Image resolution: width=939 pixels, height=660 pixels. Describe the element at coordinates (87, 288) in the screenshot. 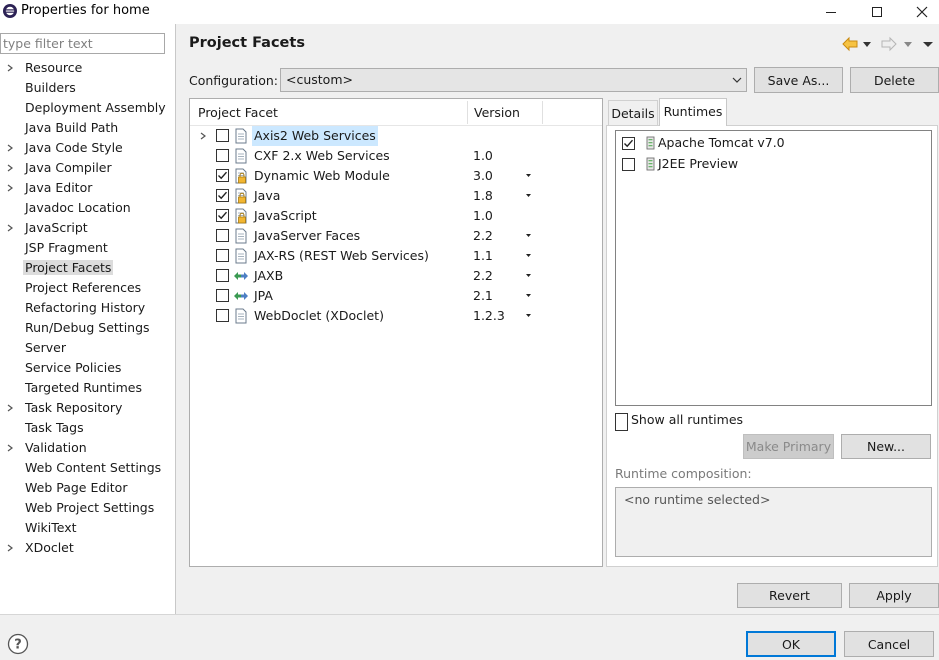

I see `sidebar-item-project-references: Project References` at that location.